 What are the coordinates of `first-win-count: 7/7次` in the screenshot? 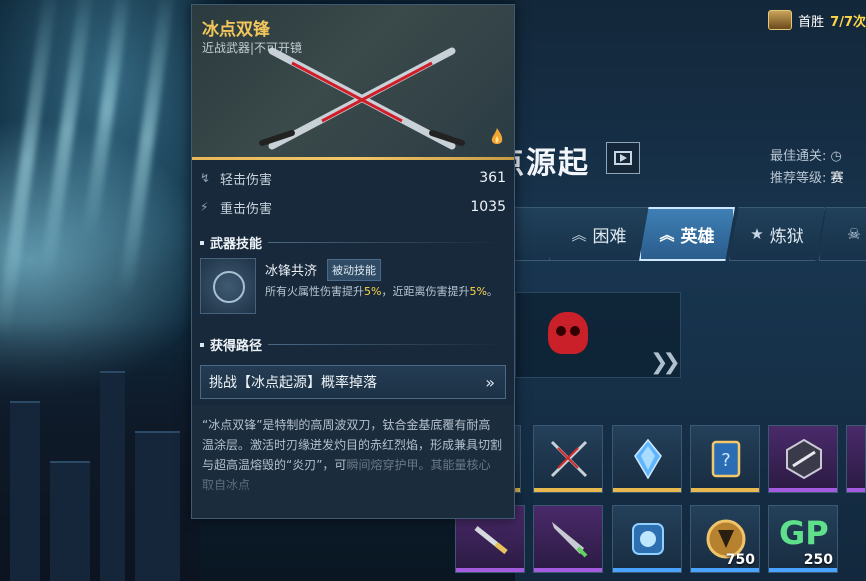 It's located at (848, 22).